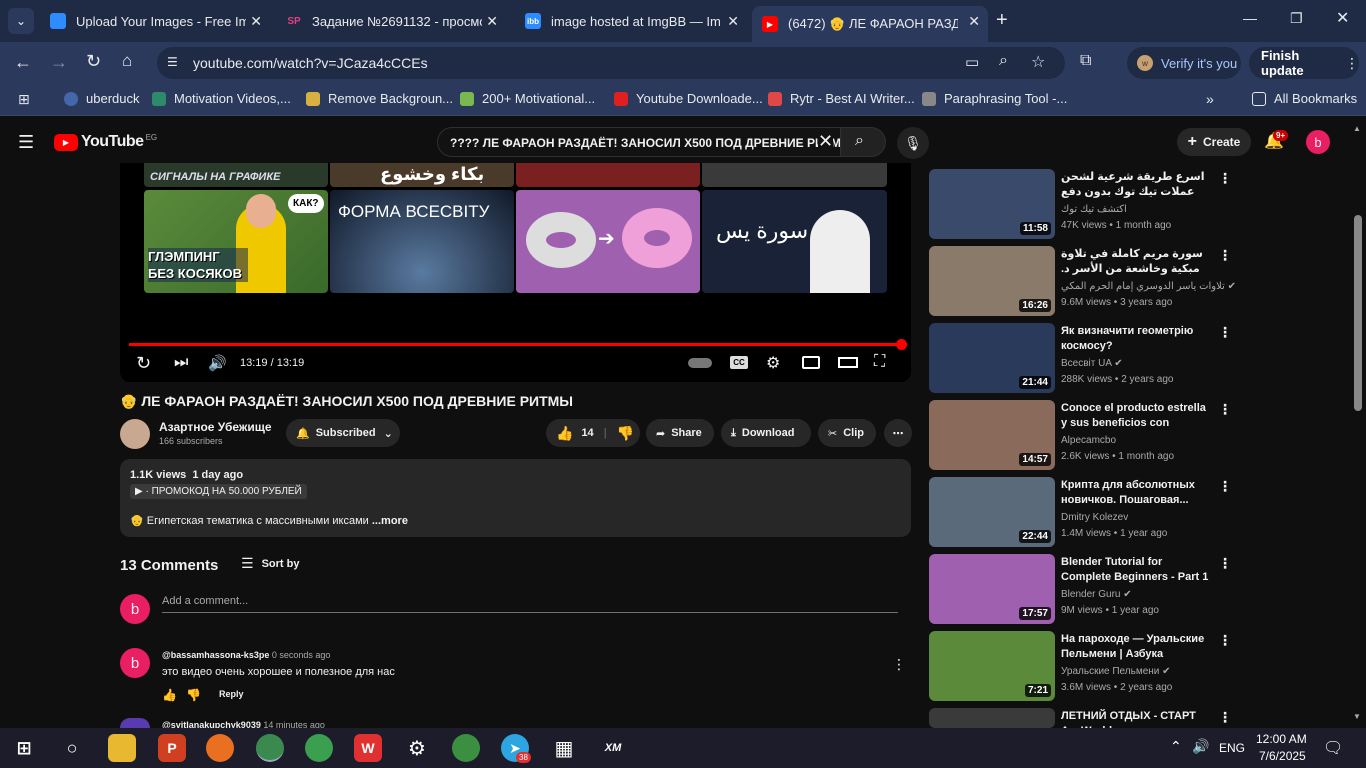 The image size is (1366, 768). I want to click on end-screen-video, so click(794, 175).